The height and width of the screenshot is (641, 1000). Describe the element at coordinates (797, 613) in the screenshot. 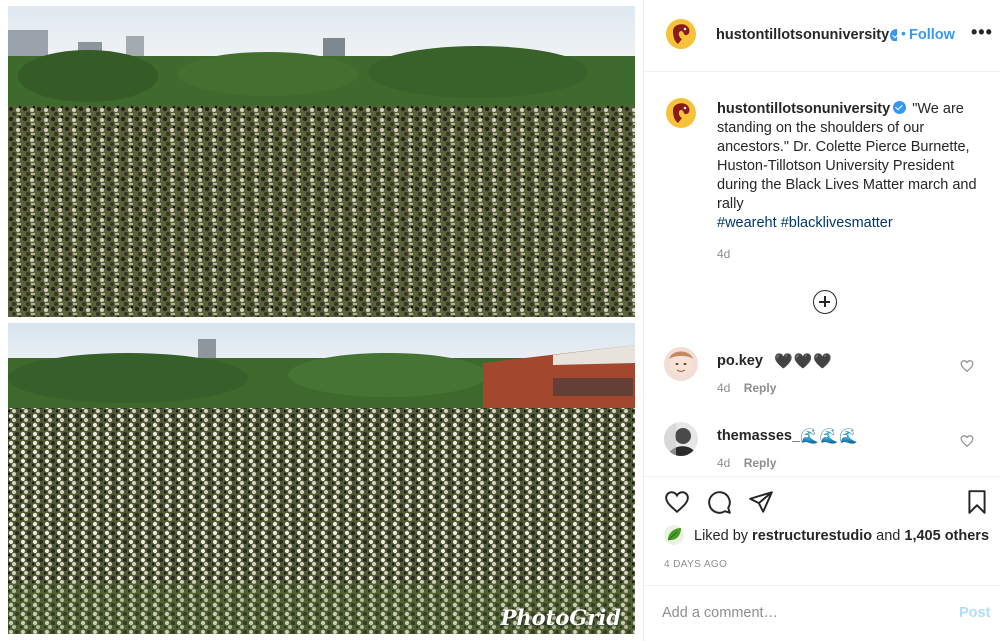

I see `add-comment-input` at that location.